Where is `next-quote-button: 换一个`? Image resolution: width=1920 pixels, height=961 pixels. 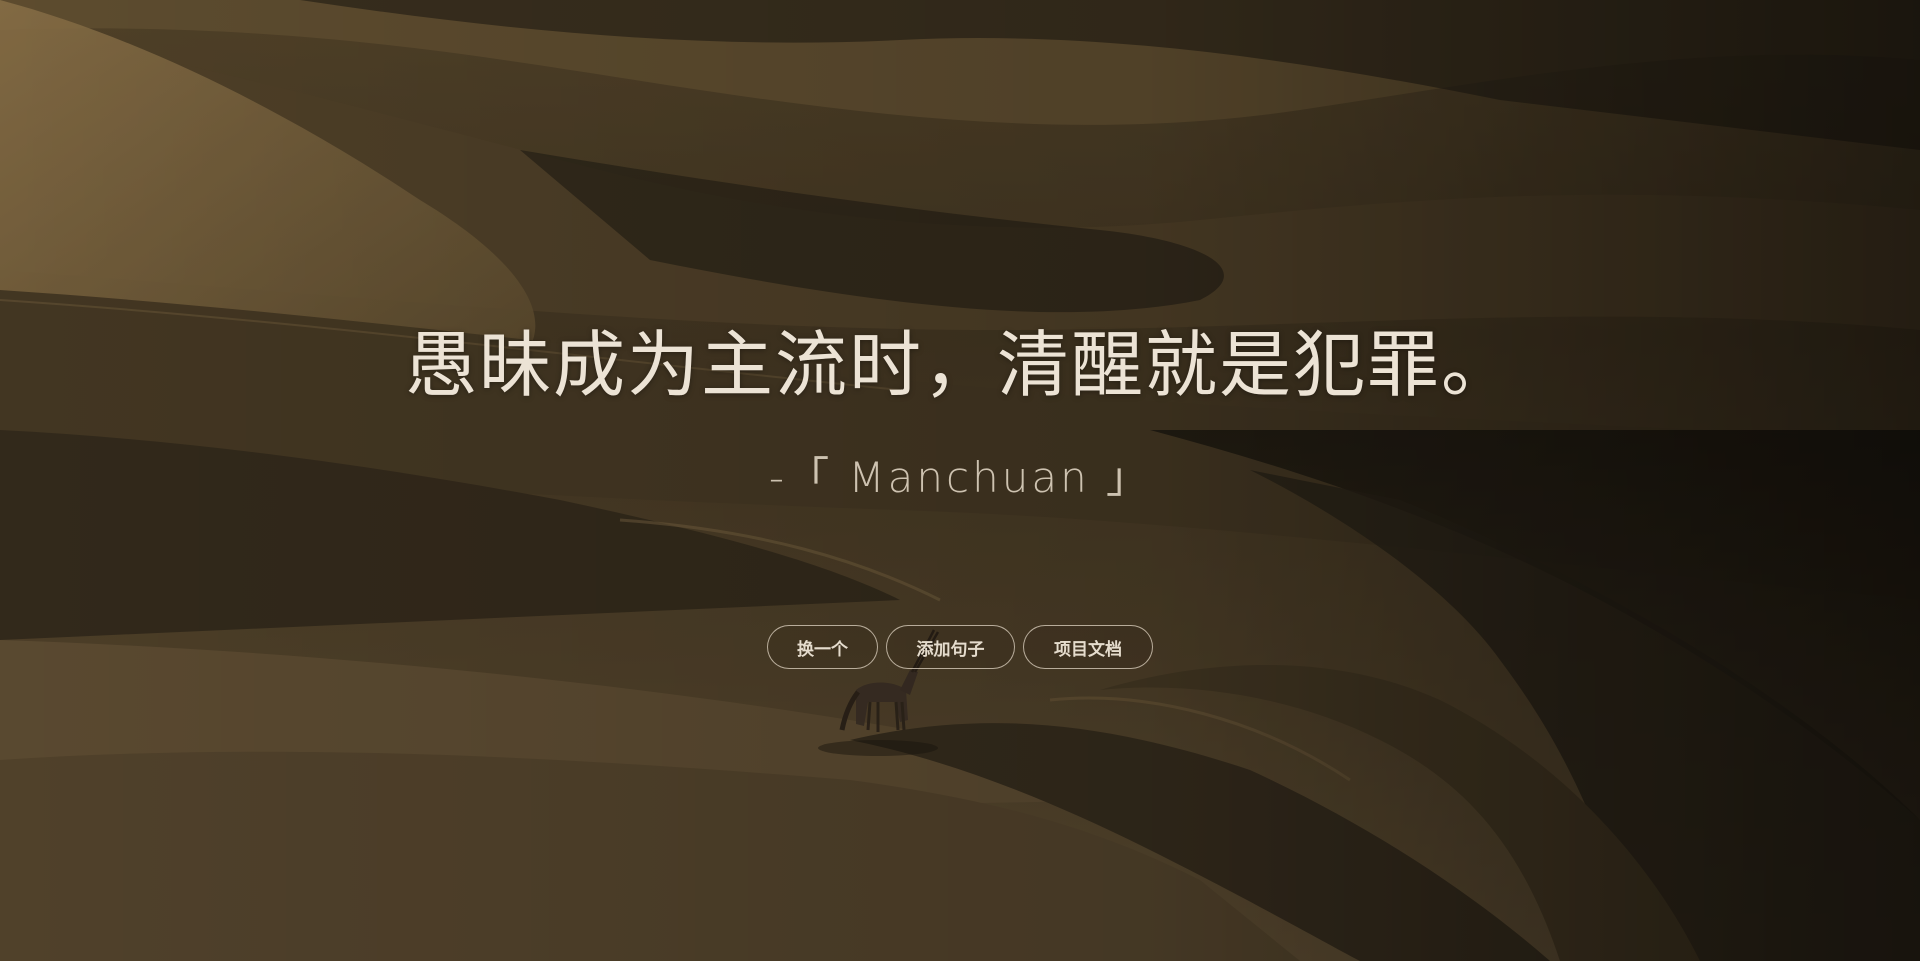 next-quote-button: 换一个 is located at coordinates (822, 647).